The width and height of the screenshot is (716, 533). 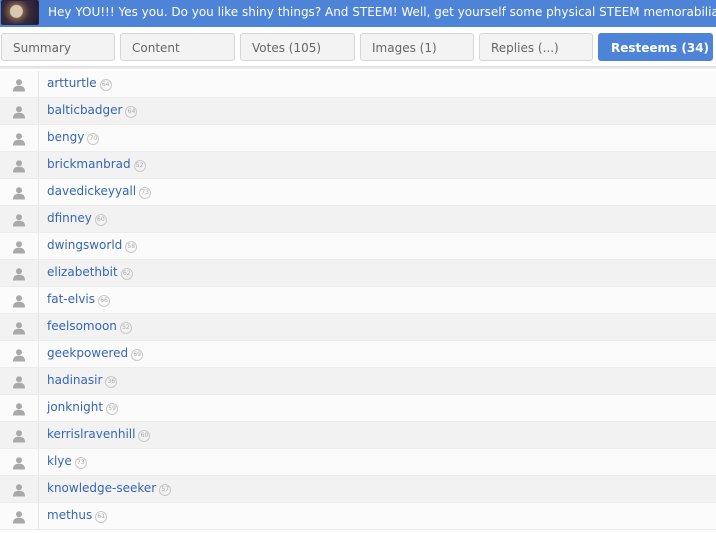 I want to click on username-link: feelsomoon 52, so click(x=89, y=326).